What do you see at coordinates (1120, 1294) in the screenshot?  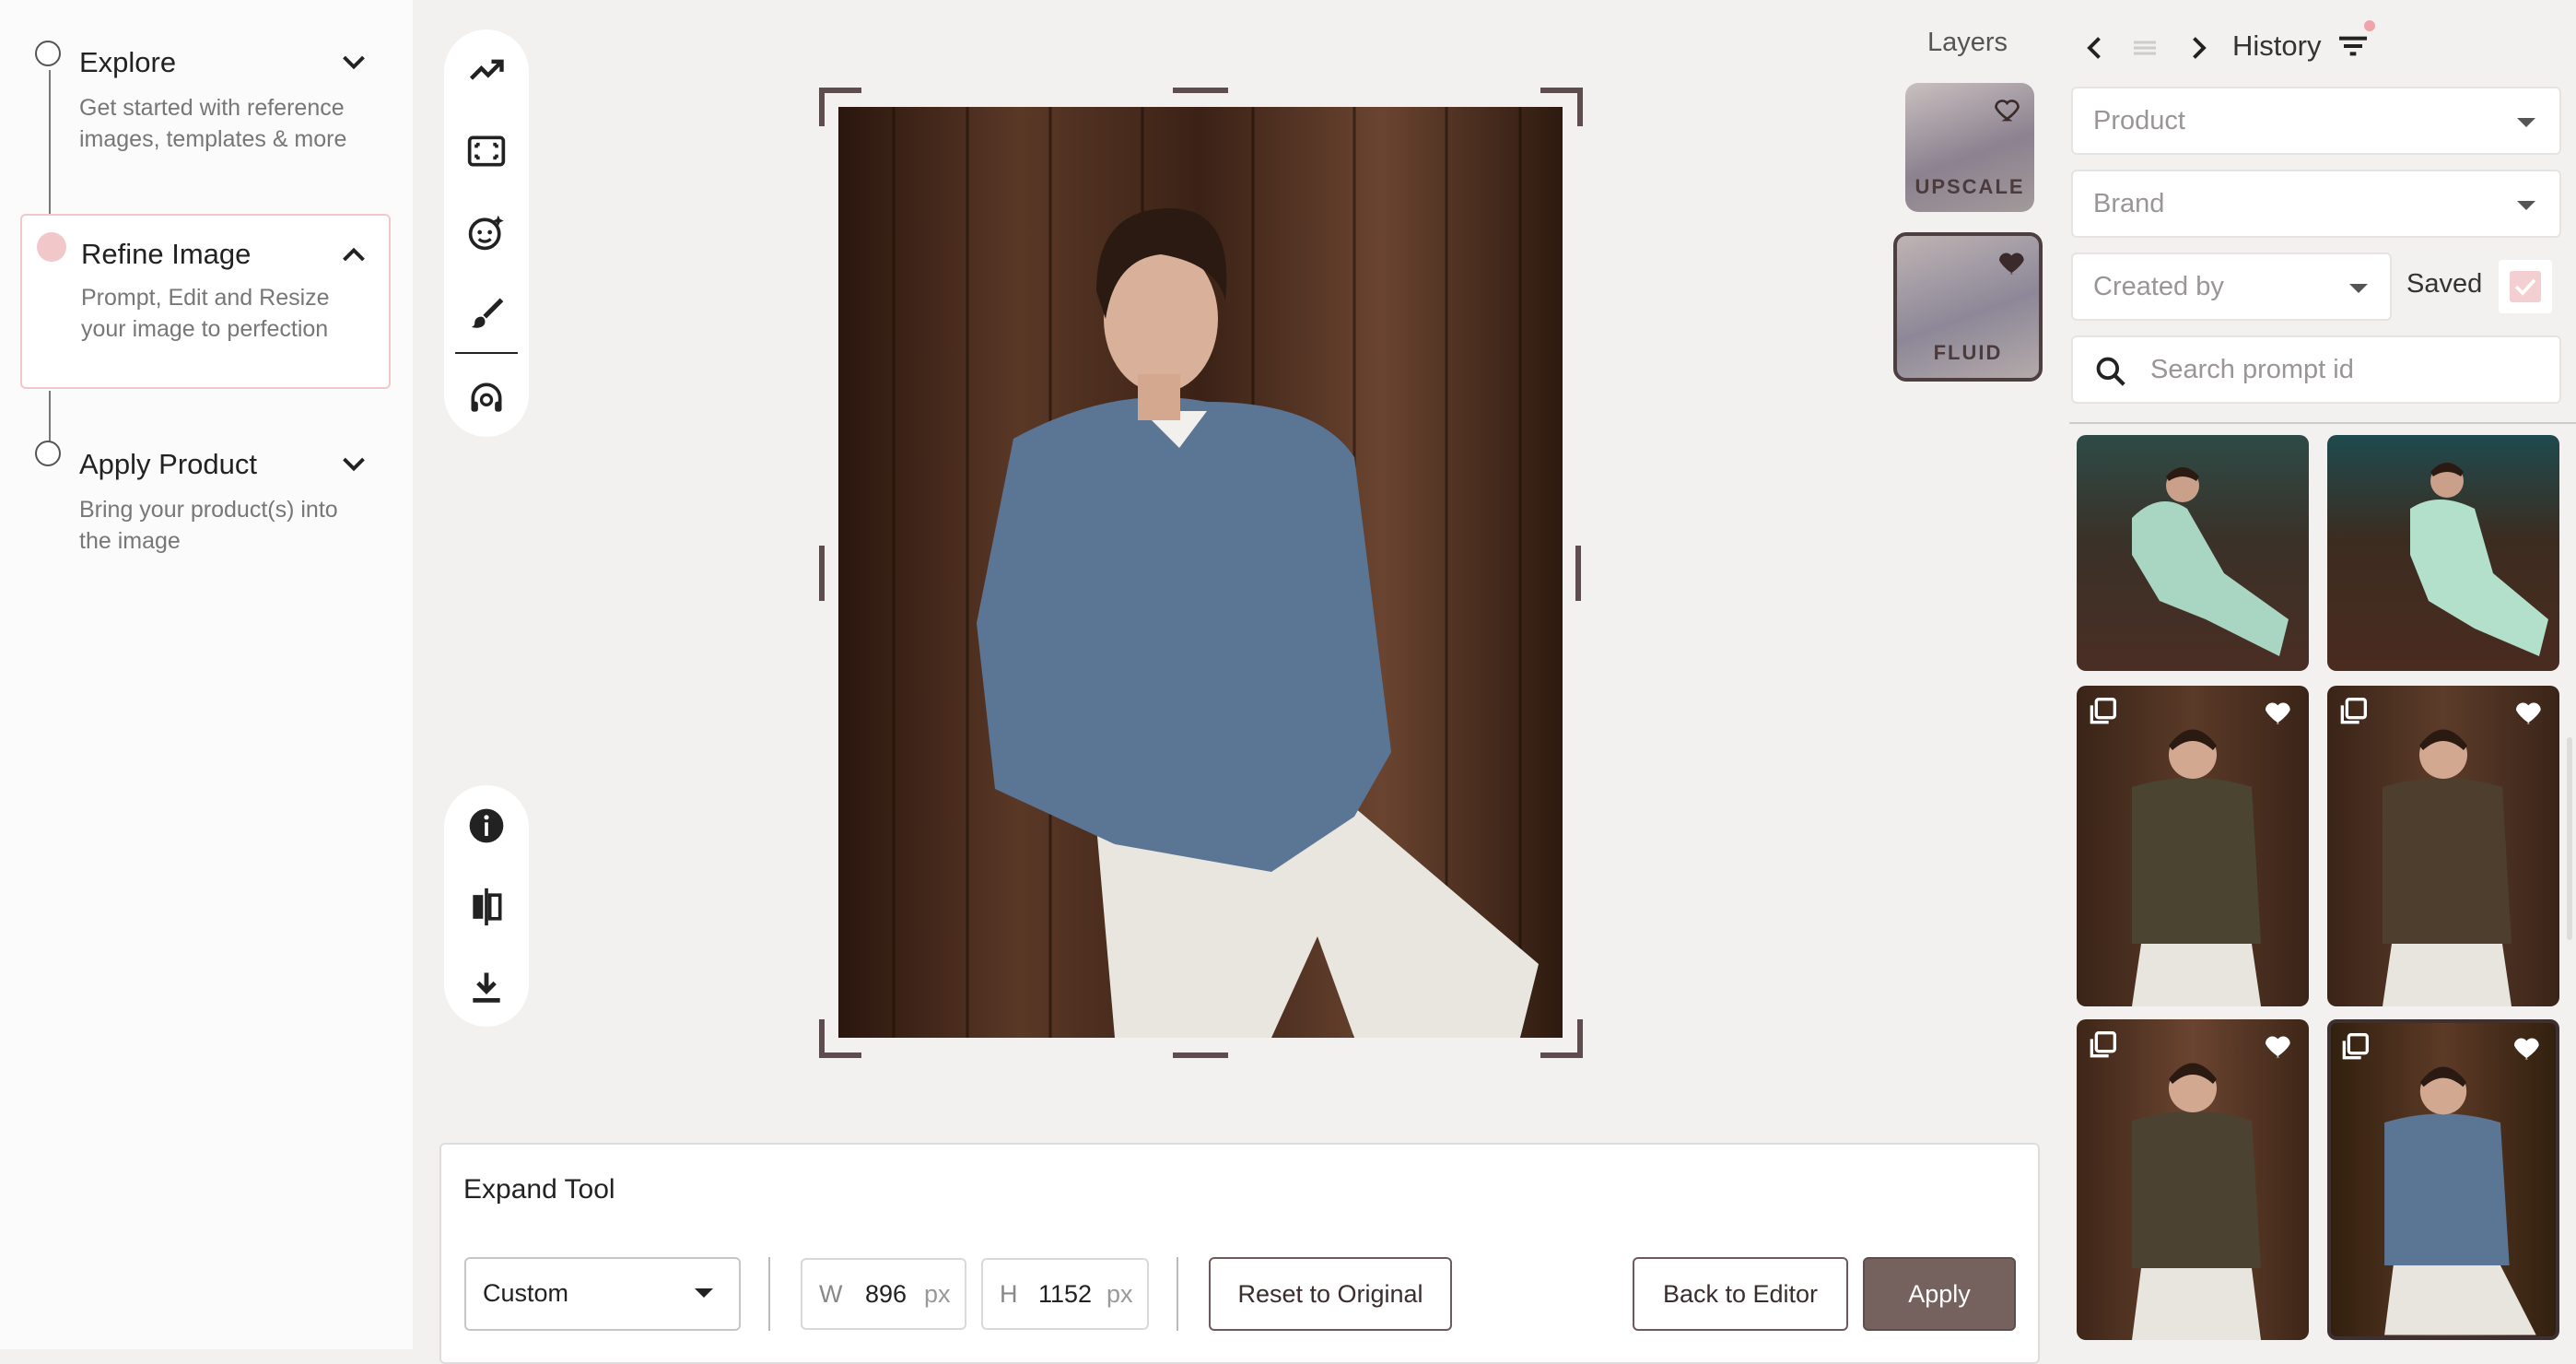 I see `height-unit: px` at bounding box center [1120, 1294].